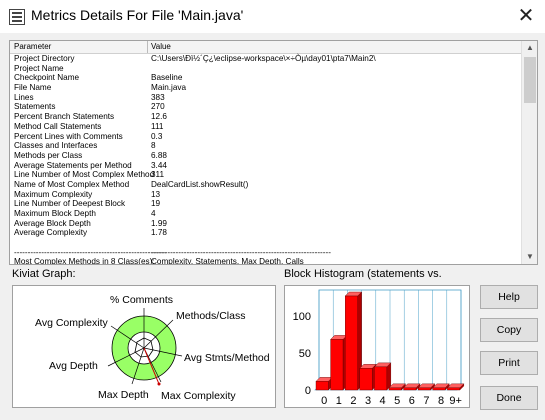 Image resolution: width=545 pixels, height=420 pixels. Describe the element at coordinates (71, 323) in the screenshot. I see `kiviat-label-avg-complexity: Avg Complexity` at that location.